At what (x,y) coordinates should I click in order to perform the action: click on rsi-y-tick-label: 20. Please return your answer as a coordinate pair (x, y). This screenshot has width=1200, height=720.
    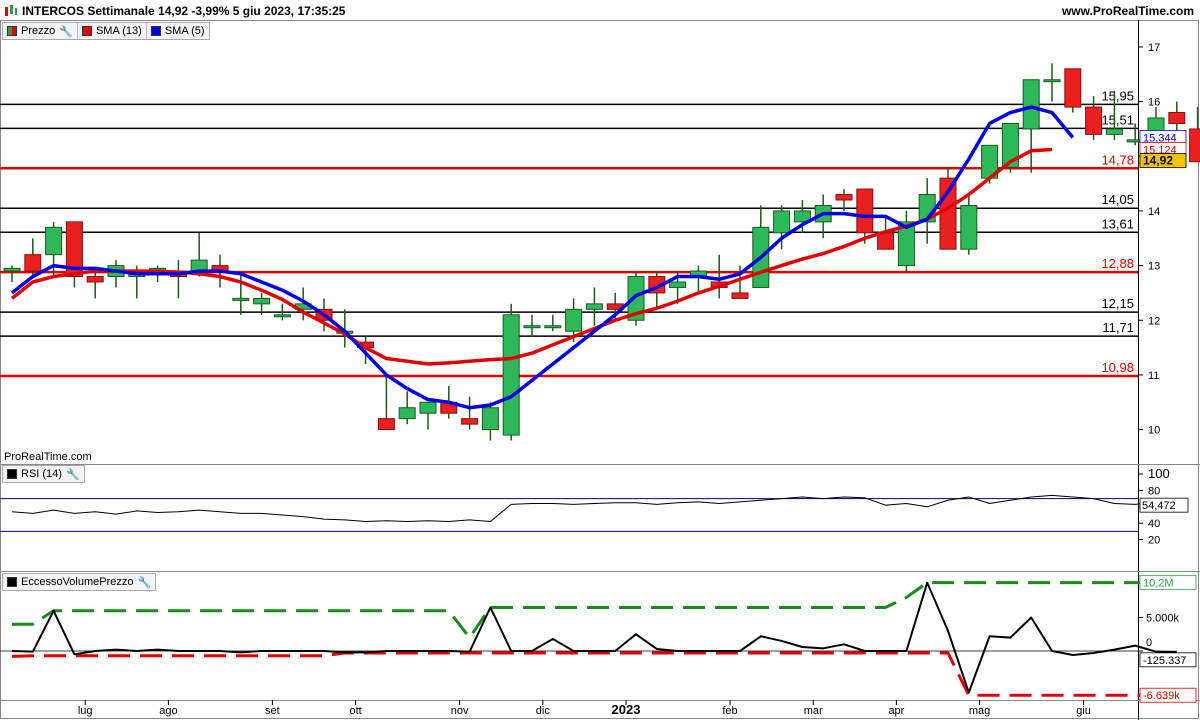
    Looking at the image, I should click on (1154, 541).